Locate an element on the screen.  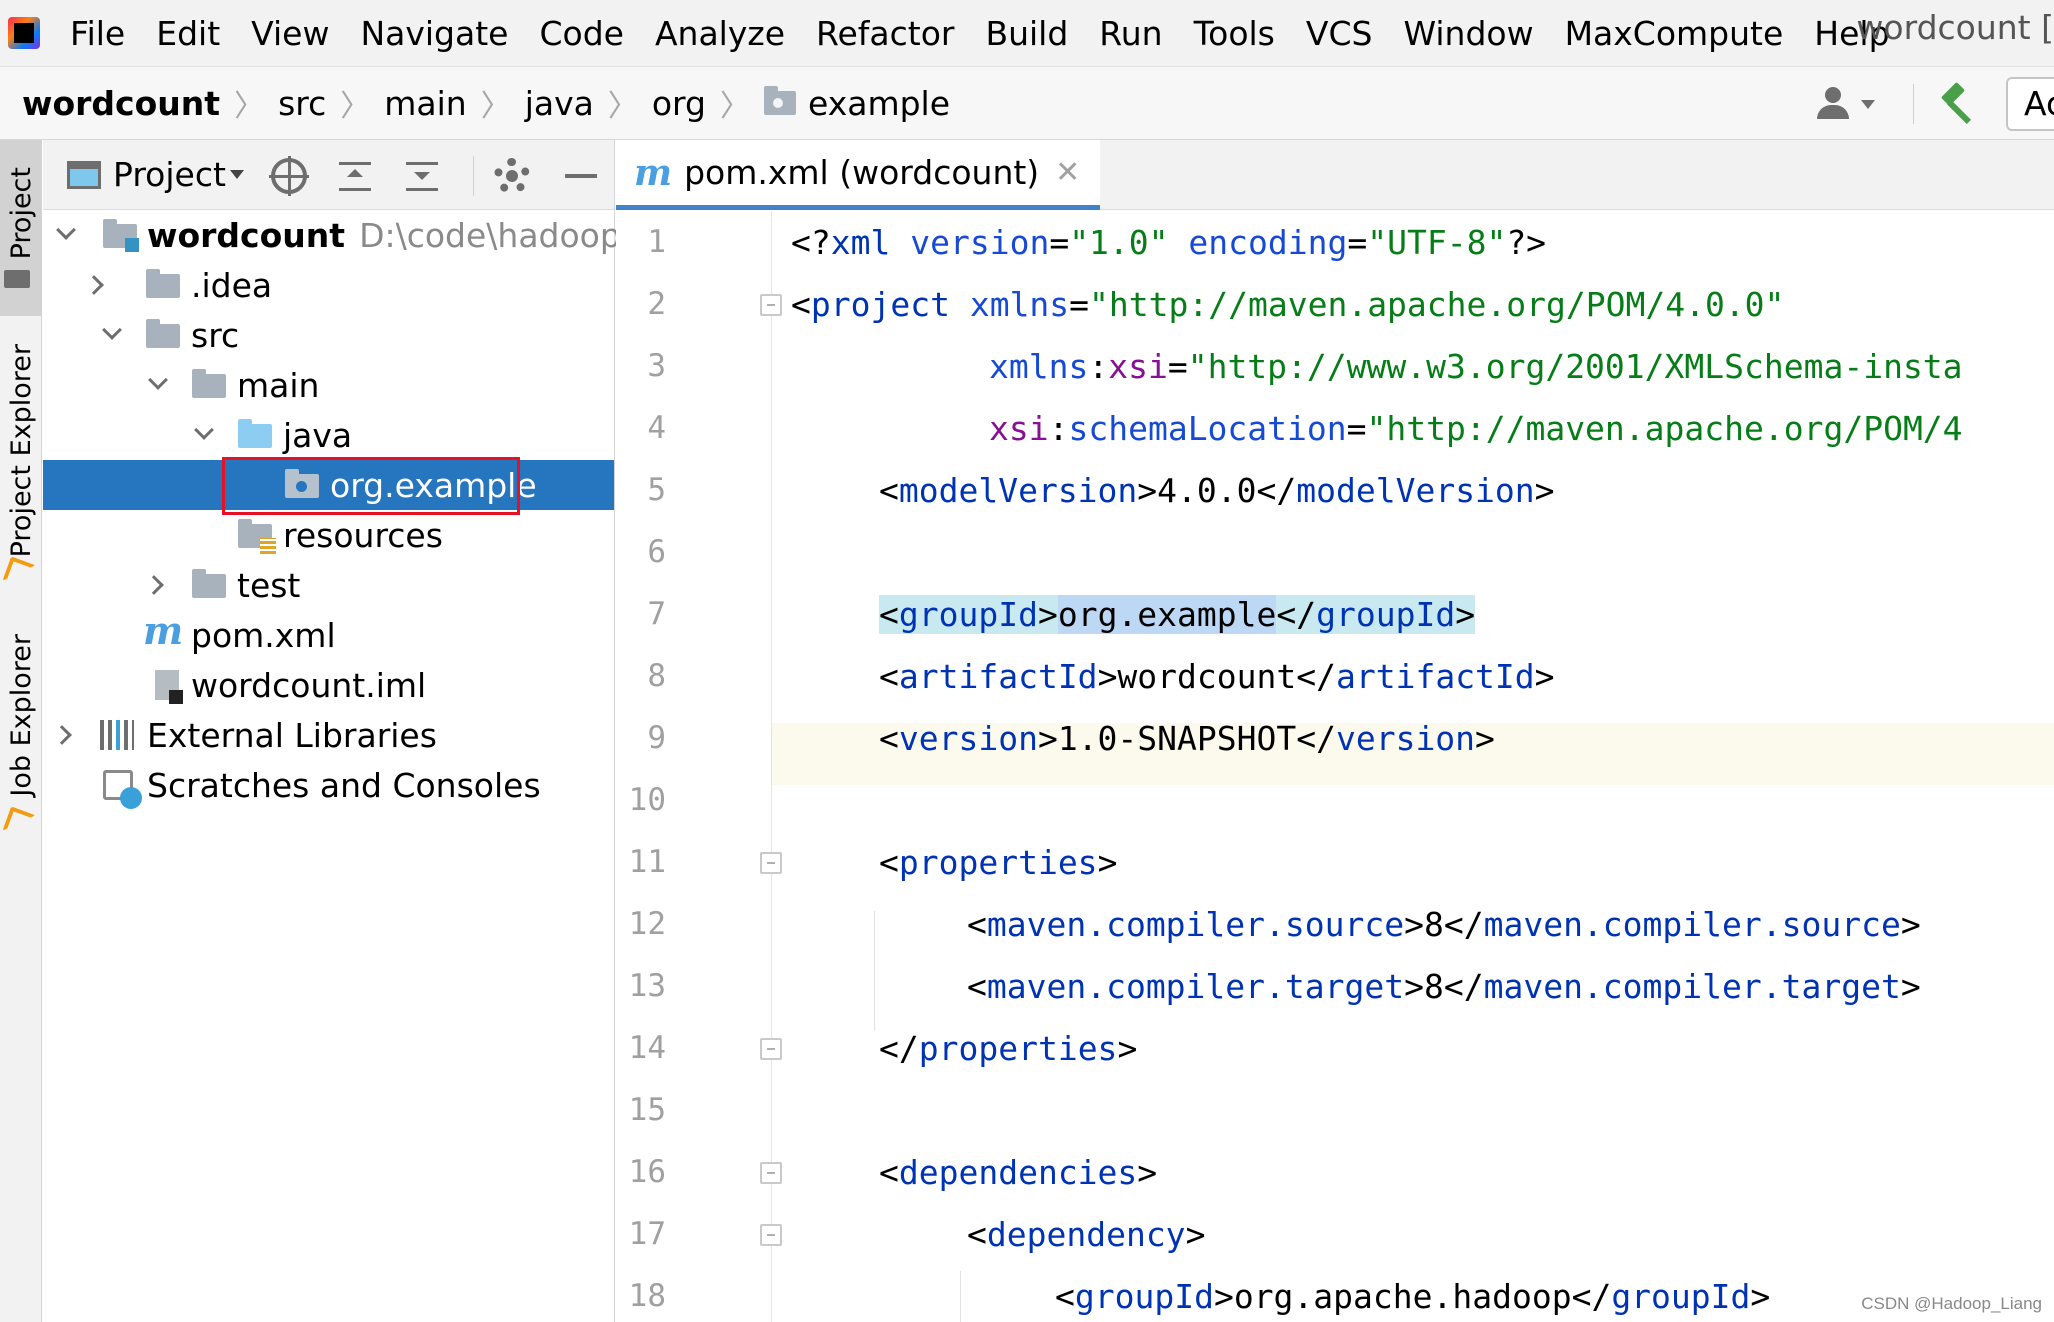
tree-item-label: External Libraries is located at coordinates (292, 735).